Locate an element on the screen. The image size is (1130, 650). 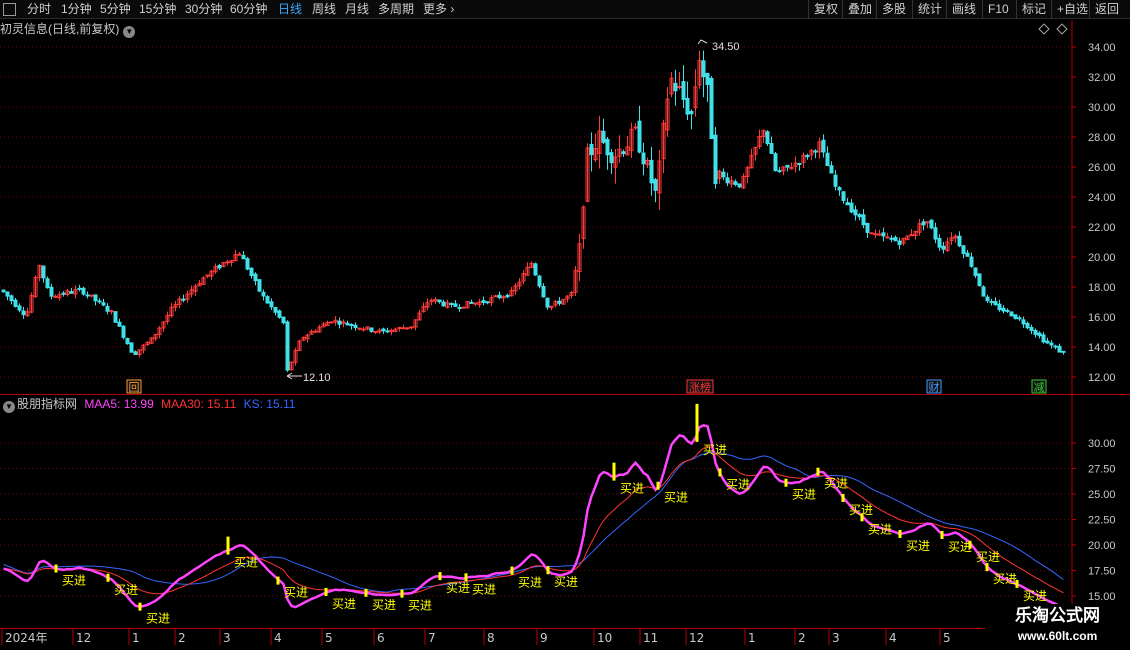
event-marker-label: 回 is located at coordinates (134, 387).